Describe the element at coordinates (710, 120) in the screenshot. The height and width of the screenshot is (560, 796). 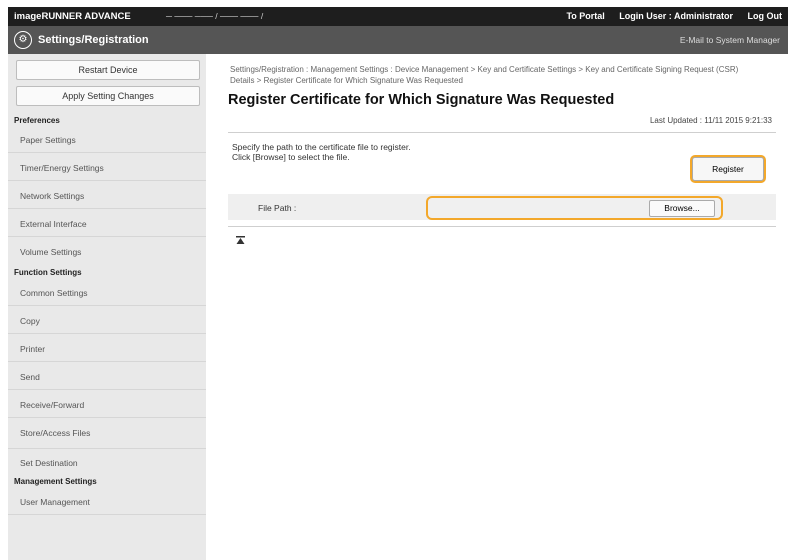
I see `last-updated-text: Last Updated : 11/11 2015 9:21:33` at that location.